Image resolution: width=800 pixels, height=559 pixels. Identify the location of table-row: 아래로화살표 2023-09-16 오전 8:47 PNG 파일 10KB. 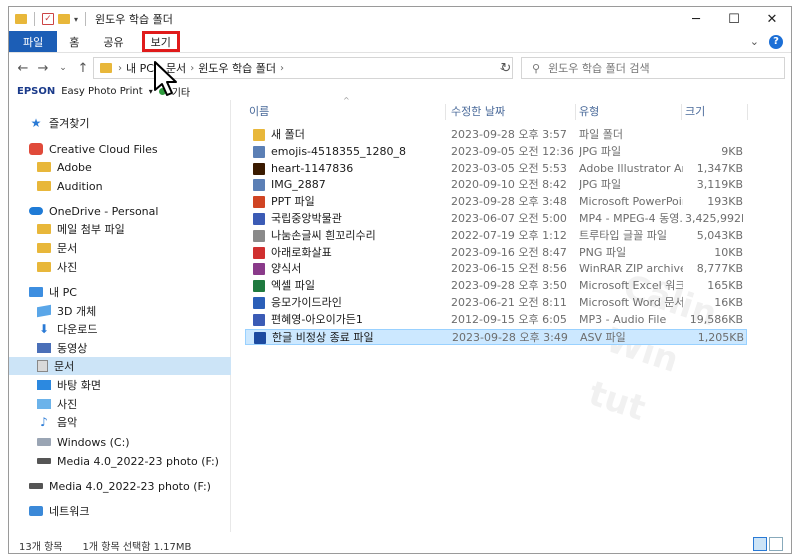
(496, 253).